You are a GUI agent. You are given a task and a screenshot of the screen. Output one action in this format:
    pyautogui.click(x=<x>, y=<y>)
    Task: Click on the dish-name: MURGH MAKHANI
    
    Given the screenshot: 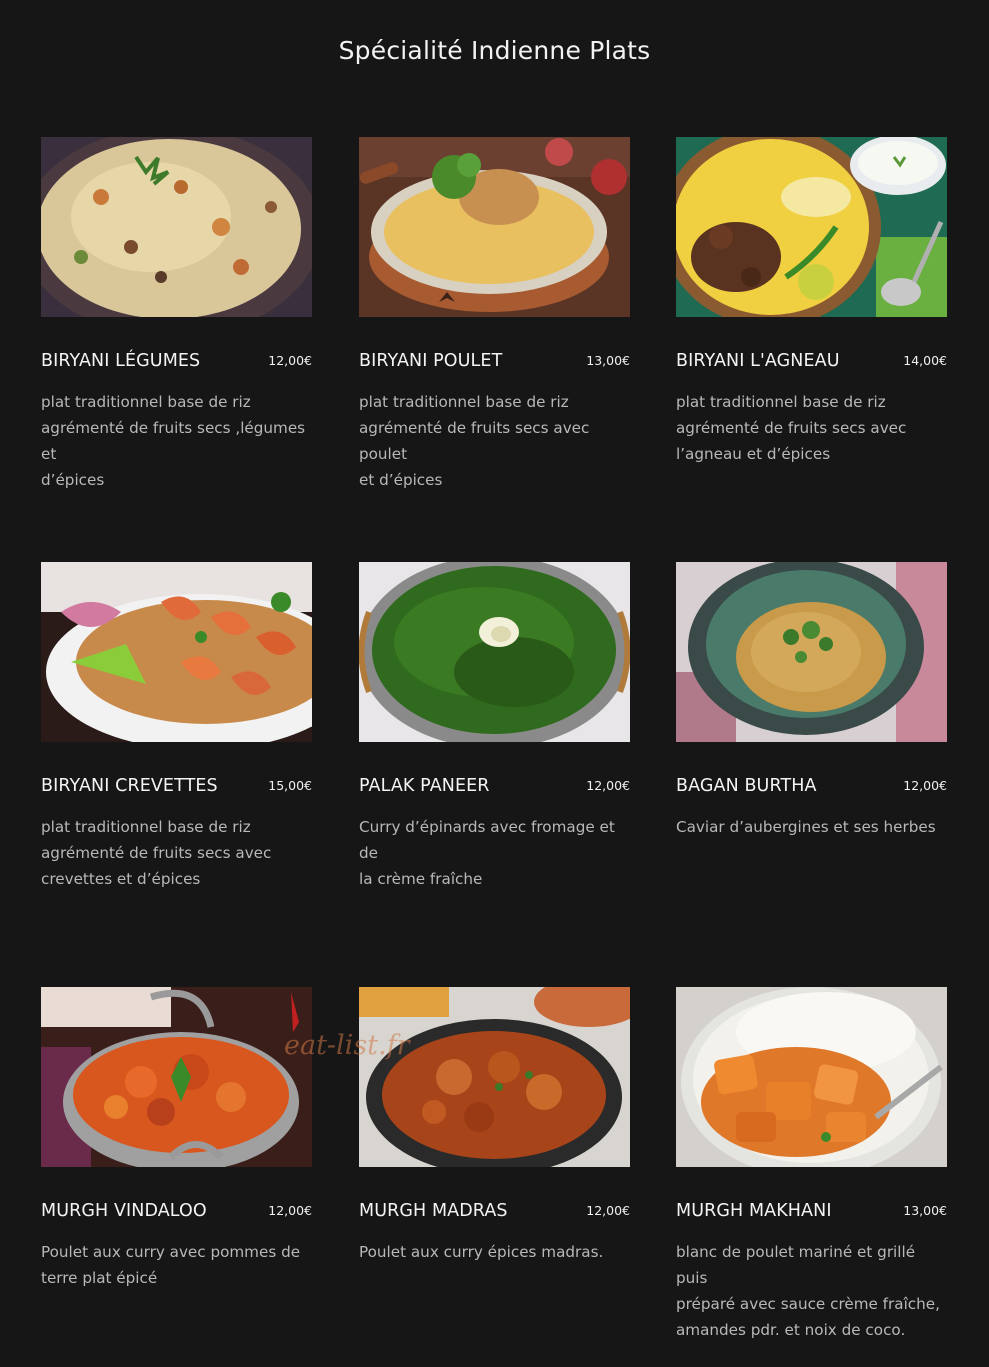 What is the action you would take?
    pyautogui.click(x=754, y=1211)
    